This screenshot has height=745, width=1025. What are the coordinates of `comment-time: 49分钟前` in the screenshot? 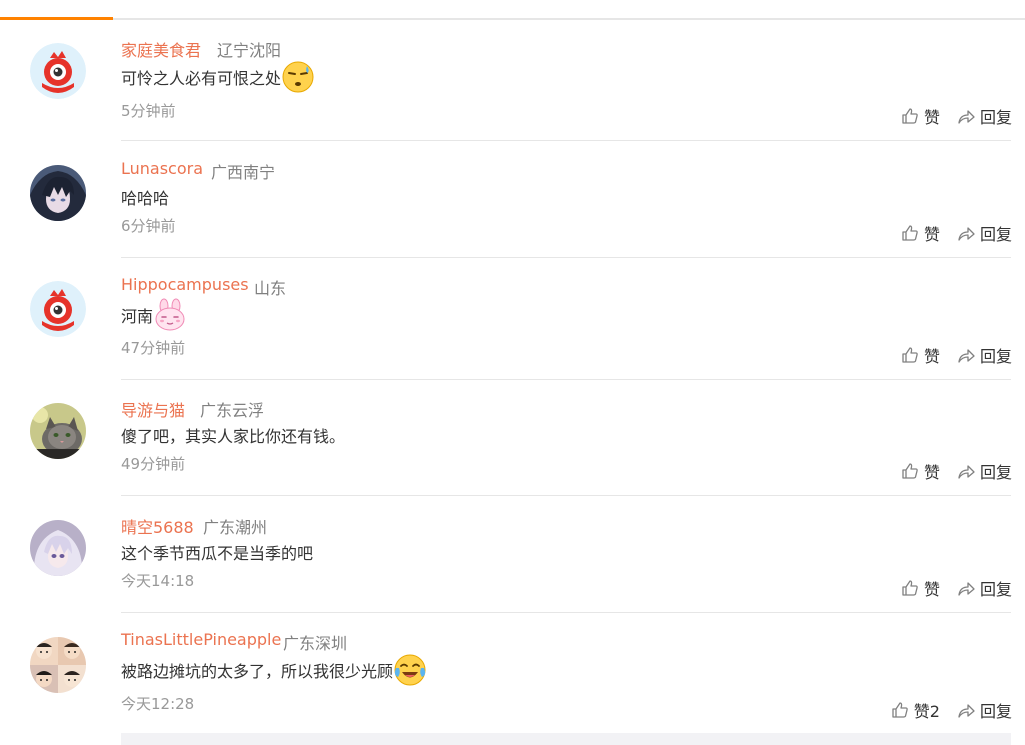 It's located at (153, 464).